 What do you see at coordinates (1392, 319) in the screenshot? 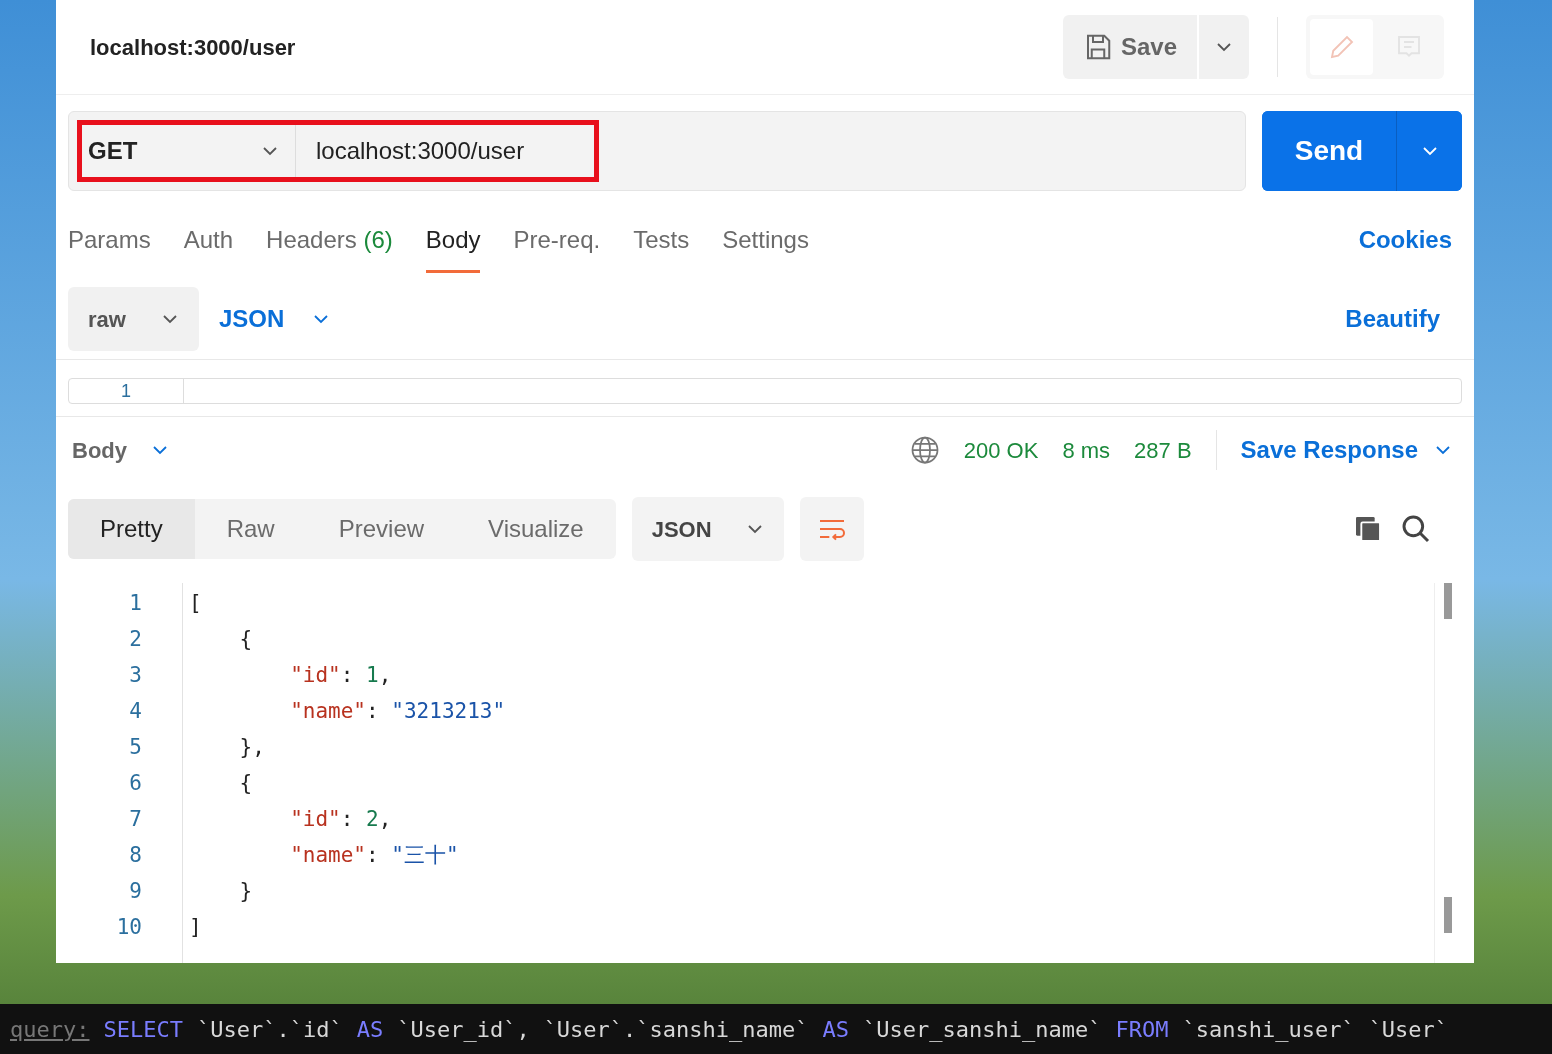
I see `beautify-link: Beautify` at bounding box center [1392, 319].